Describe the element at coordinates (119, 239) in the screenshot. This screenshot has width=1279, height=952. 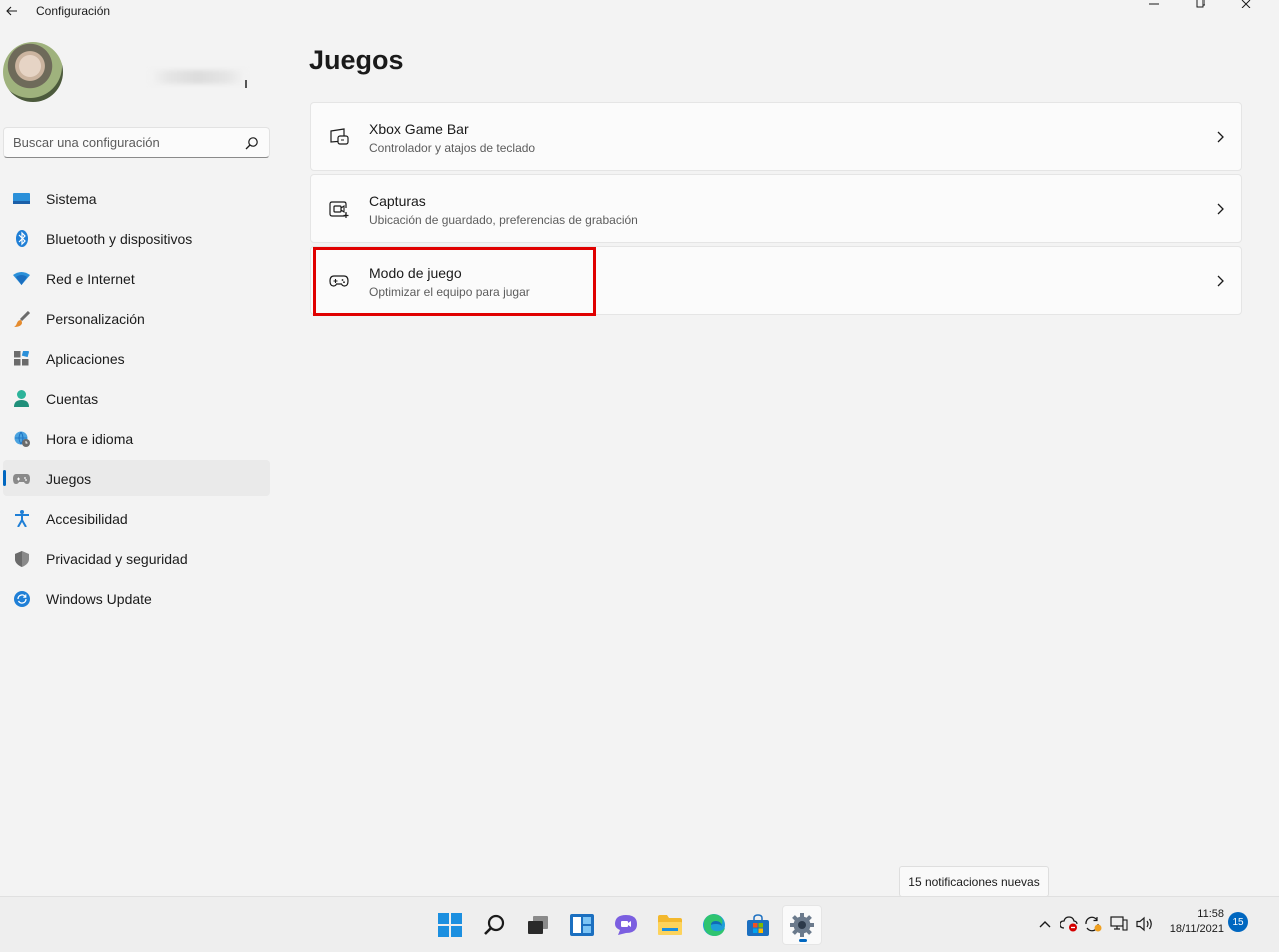
I see `sidebar-item-label: Bluetooth y dispositivos` at that location.